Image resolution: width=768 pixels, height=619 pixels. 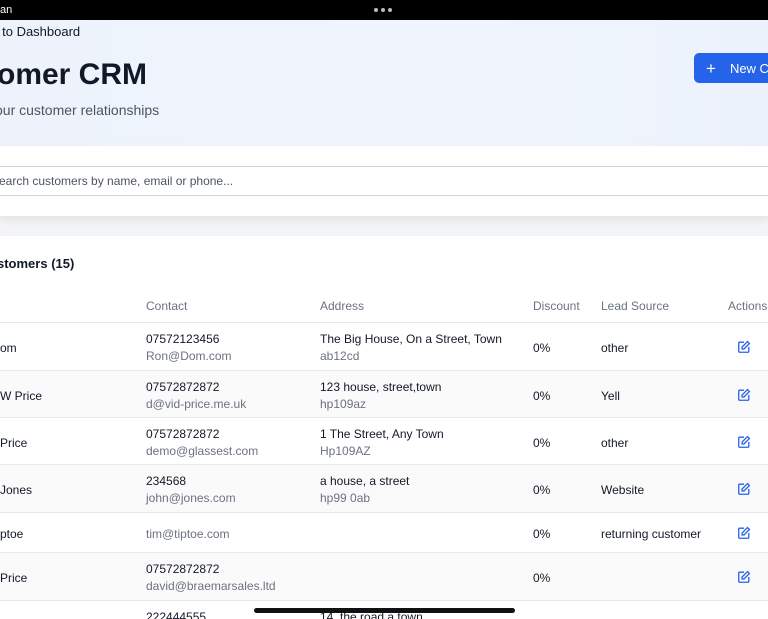 What do you see at coordinates (711, 68) in the screenshot?
I see `plus-icon: +` at bounding box center [711, 68].